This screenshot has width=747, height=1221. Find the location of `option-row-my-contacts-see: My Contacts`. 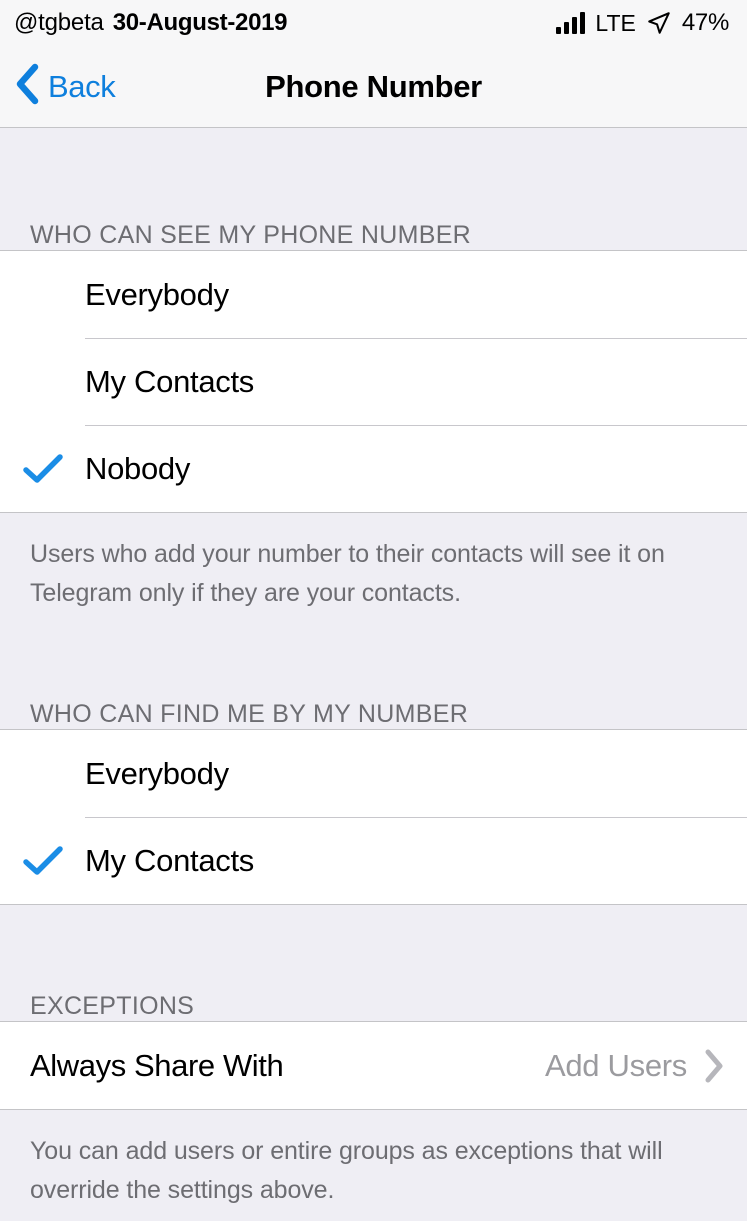

option-row-my-contacts-see: My Contacts is located at coordinates (373, 381).